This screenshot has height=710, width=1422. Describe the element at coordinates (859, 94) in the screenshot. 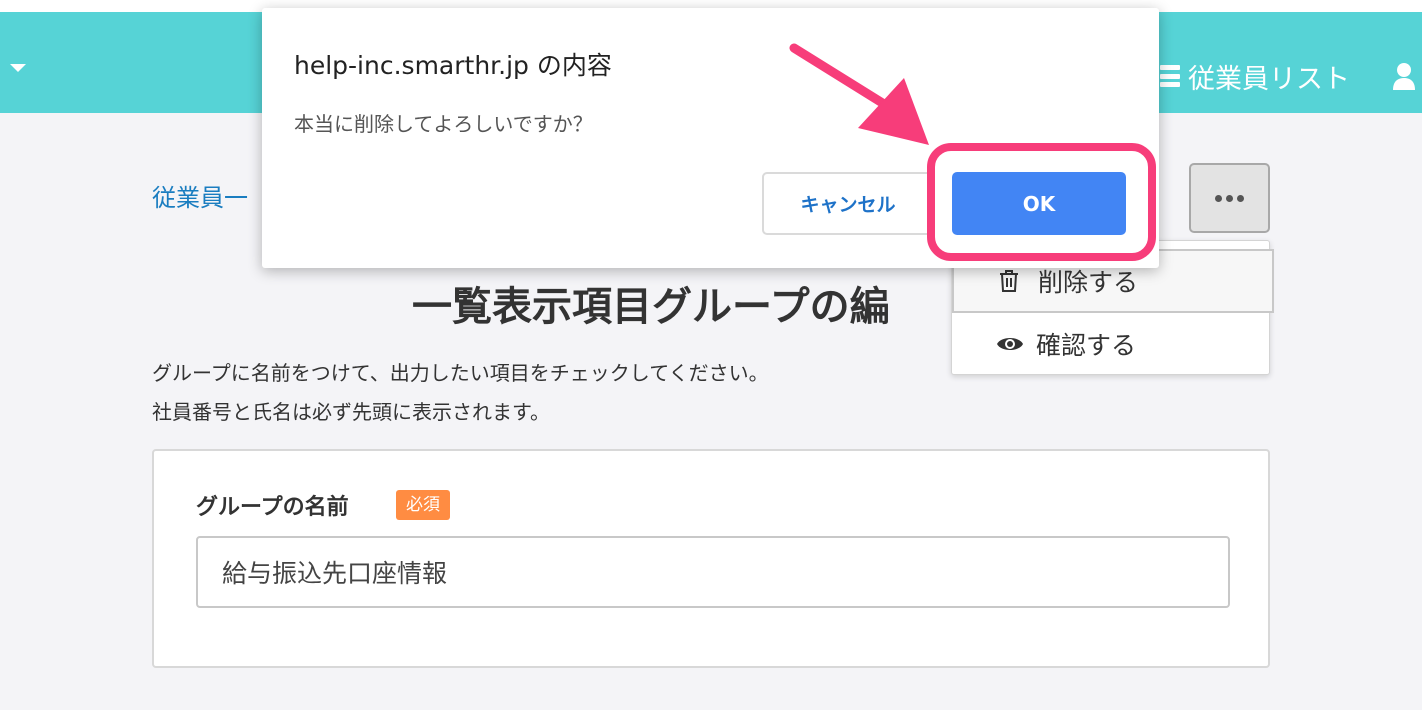

I see `annotation-arrow-icon` at that location.